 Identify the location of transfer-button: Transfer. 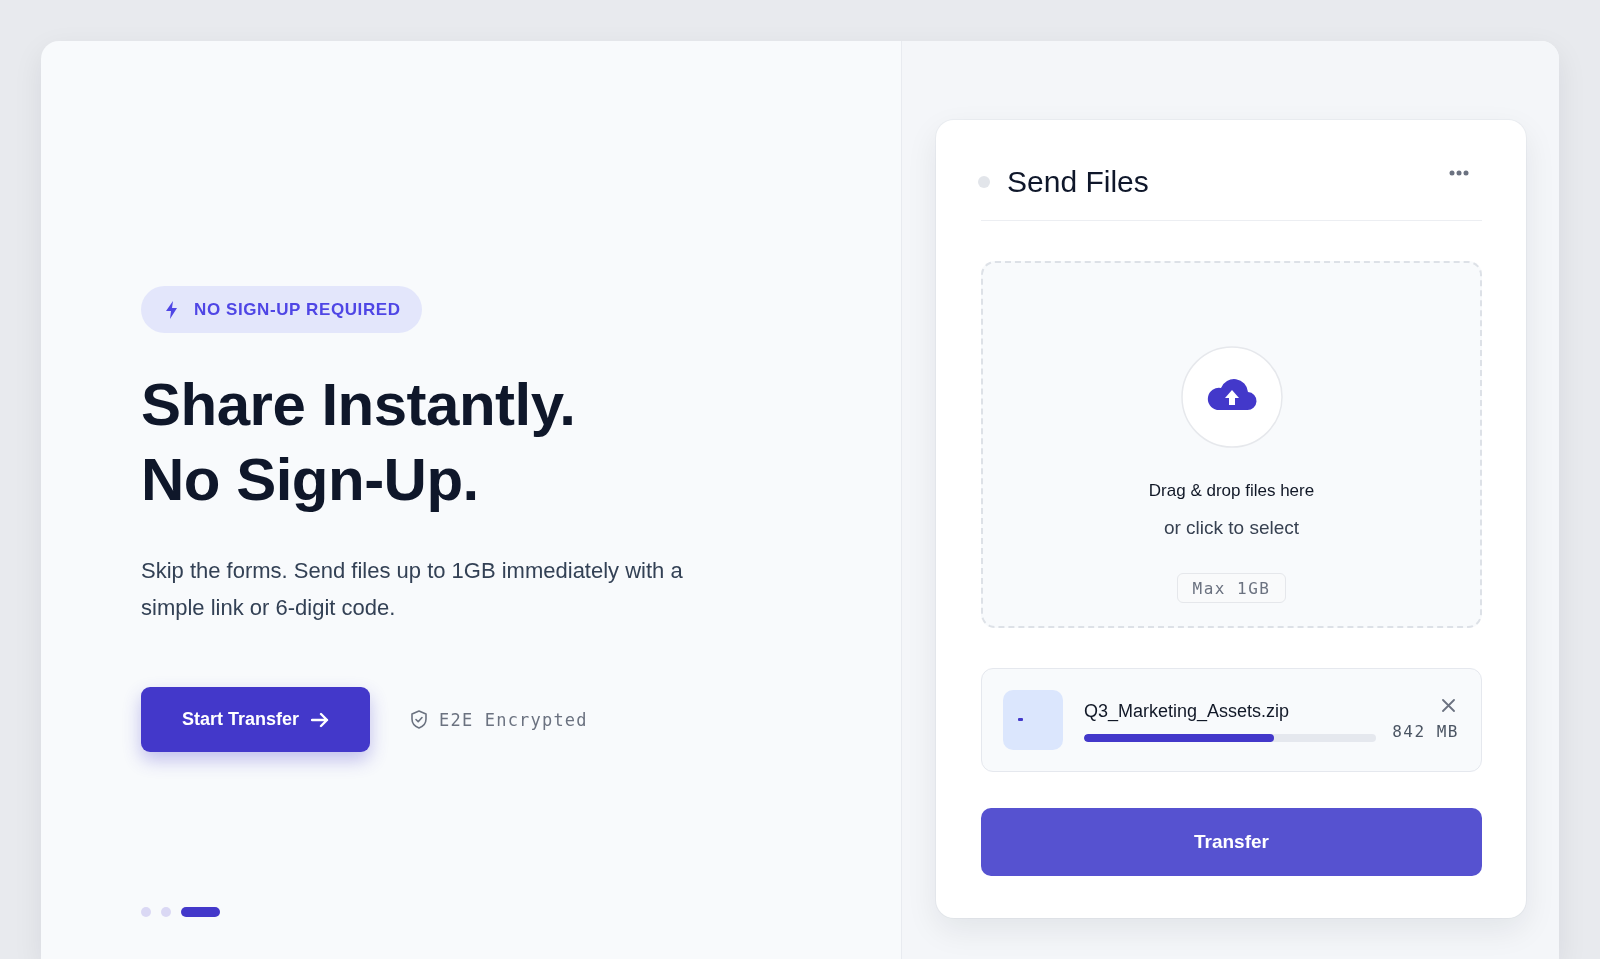
(1231, 842).